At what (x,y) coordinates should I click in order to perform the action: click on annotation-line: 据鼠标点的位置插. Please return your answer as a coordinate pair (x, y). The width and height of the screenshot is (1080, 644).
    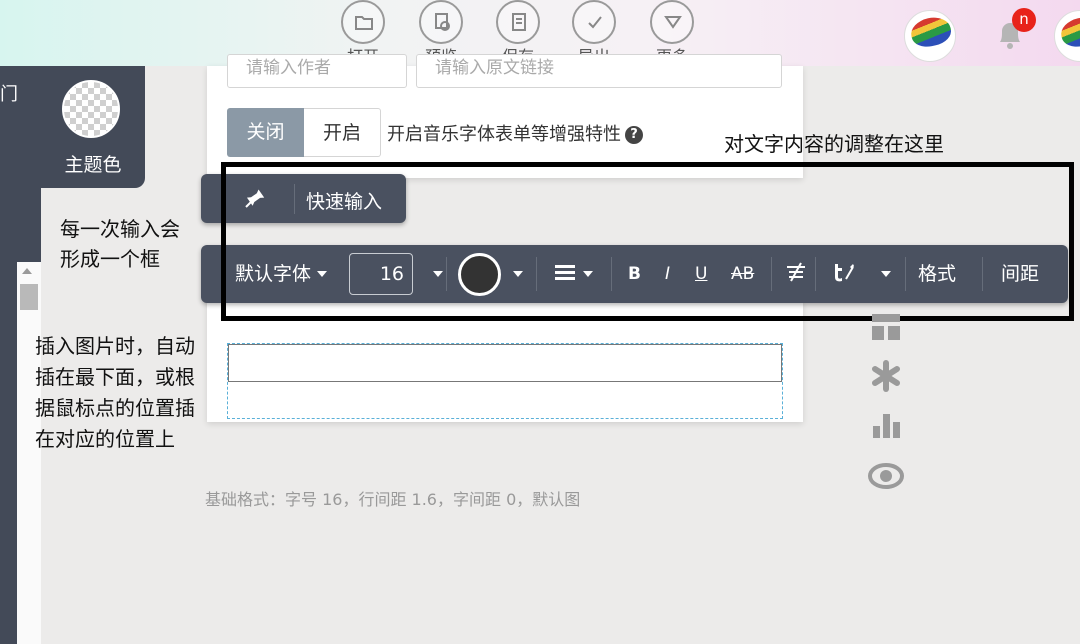
    Looking at the image, I should click on (115, 408).